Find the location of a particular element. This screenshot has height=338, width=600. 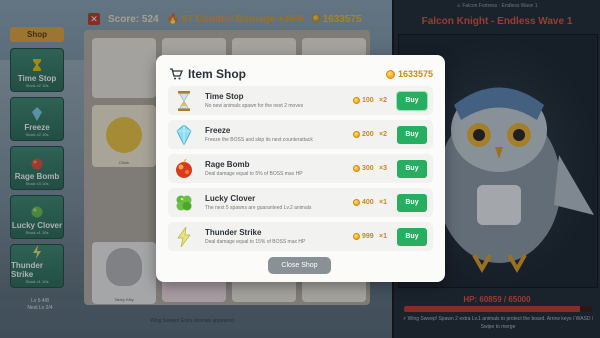

item-name: Time Stop is located at coordinates (224, 96).